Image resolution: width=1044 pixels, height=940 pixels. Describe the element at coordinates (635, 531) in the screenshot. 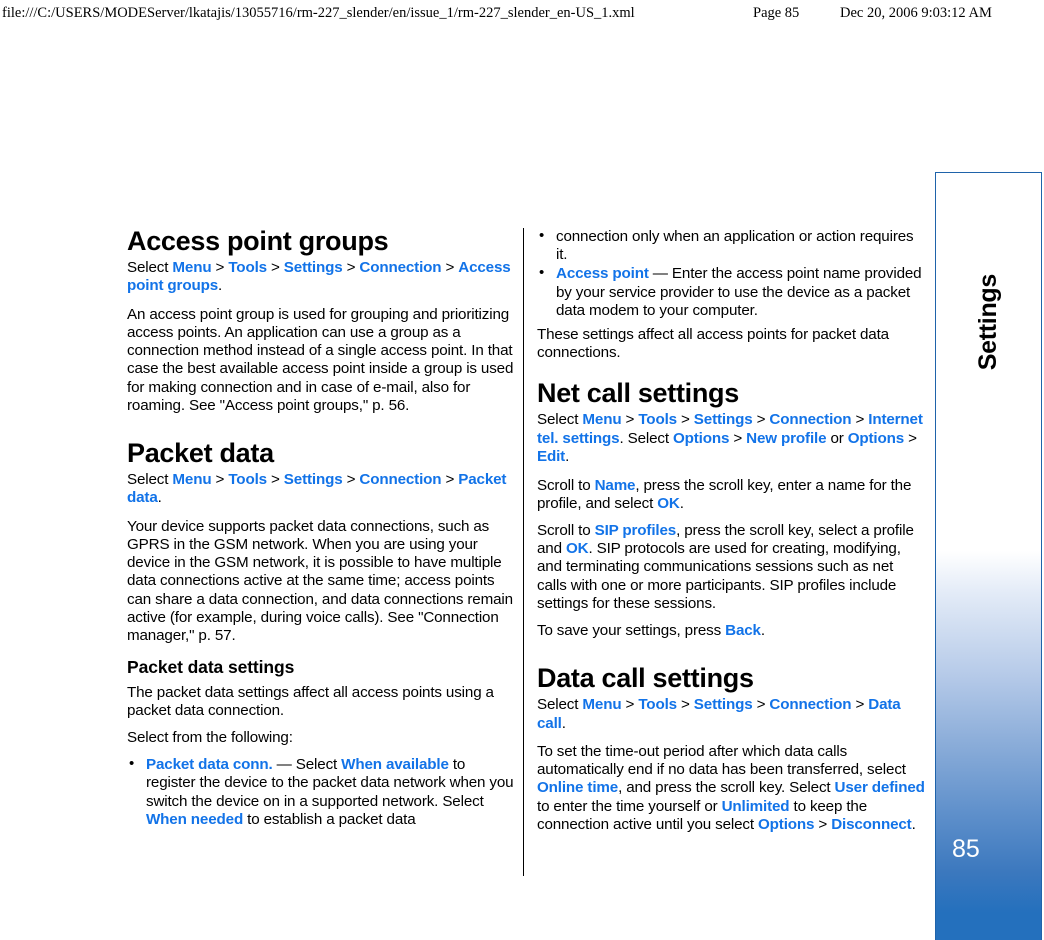

I see `ui-label-sip-profiles: SIP profiles` at that location.